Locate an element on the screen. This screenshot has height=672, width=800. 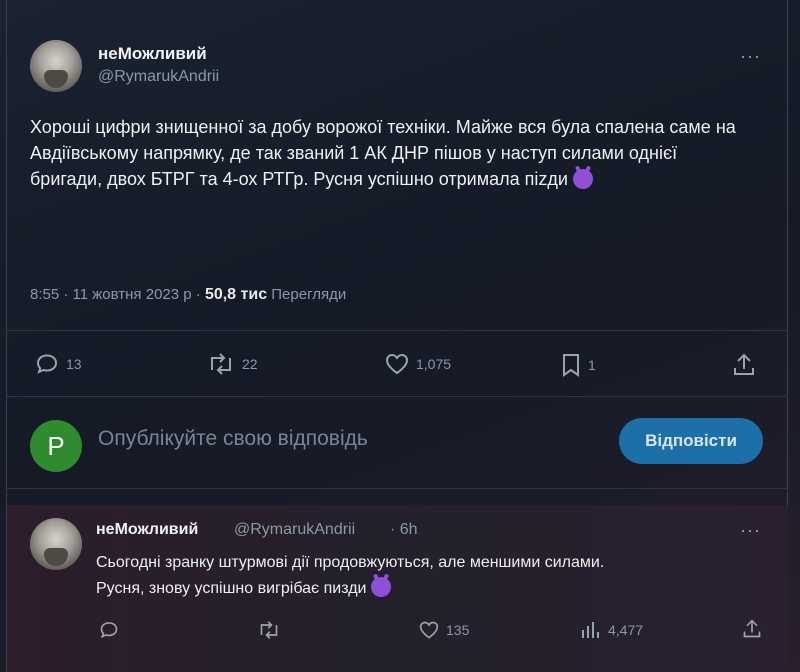
reply-views-count: 4,477 is located at coordinates (626, 630).